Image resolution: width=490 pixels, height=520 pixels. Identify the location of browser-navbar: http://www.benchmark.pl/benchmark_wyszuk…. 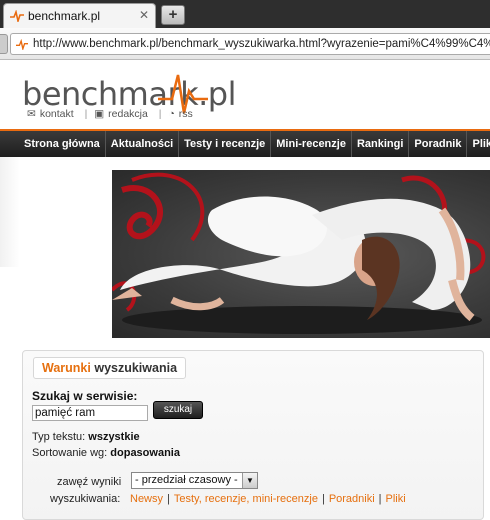
(245, 44).